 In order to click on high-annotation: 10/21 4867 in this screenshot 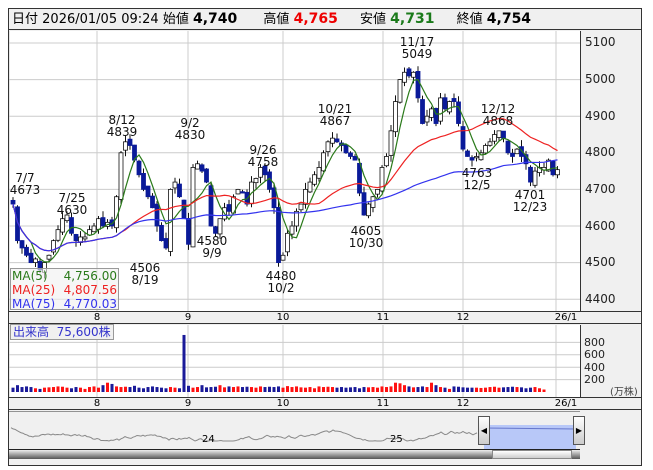, I will do `click(335, 115)`.